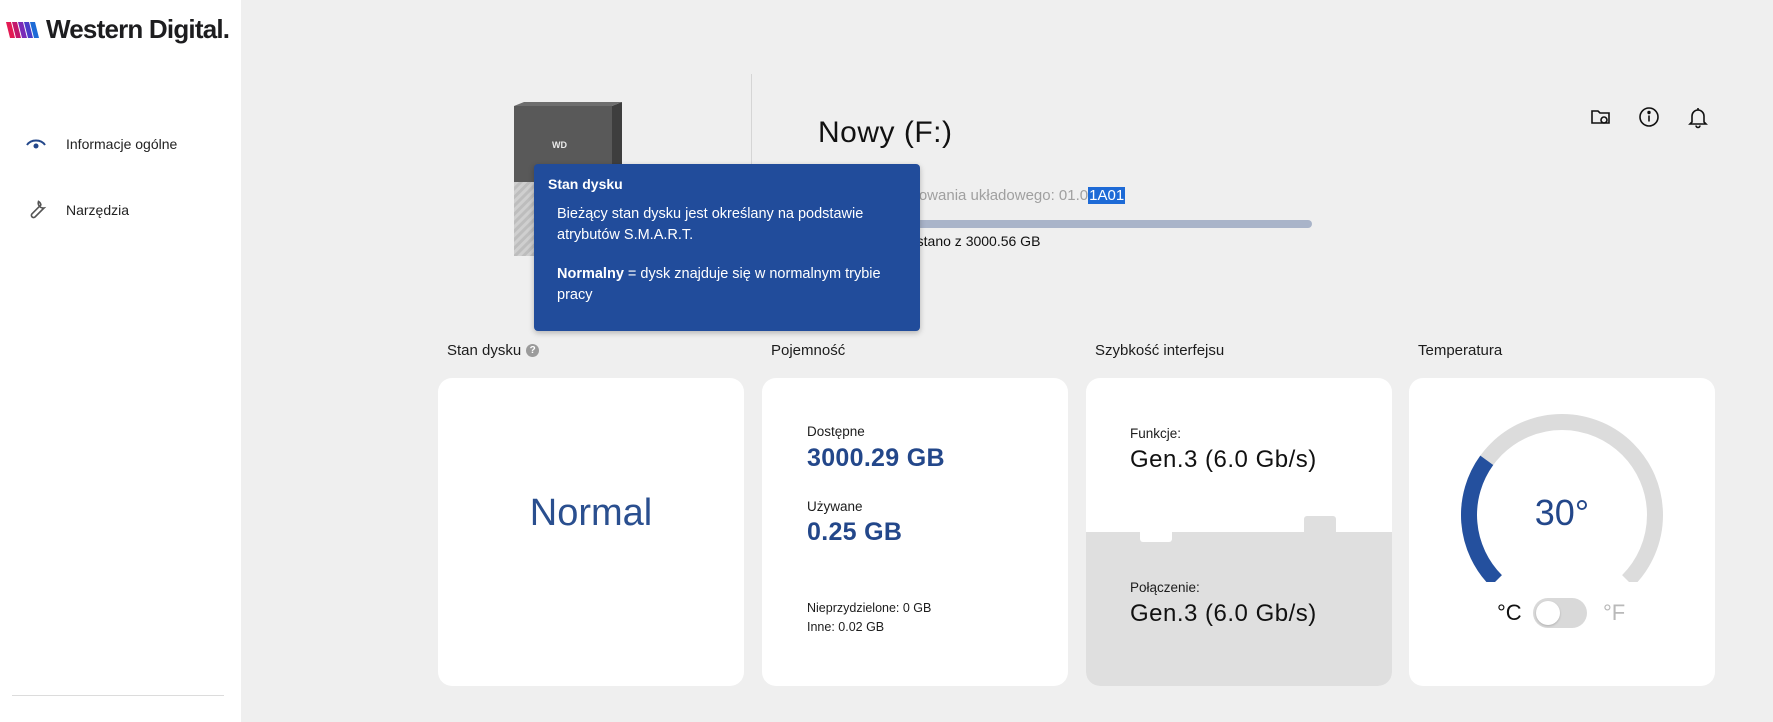 The height and width of the screenshot is (722, 1773). What do you see at coordinates (836, 431) in the screenshot?
I see `available-label: Dostępne` at bounding box center [836, 431].